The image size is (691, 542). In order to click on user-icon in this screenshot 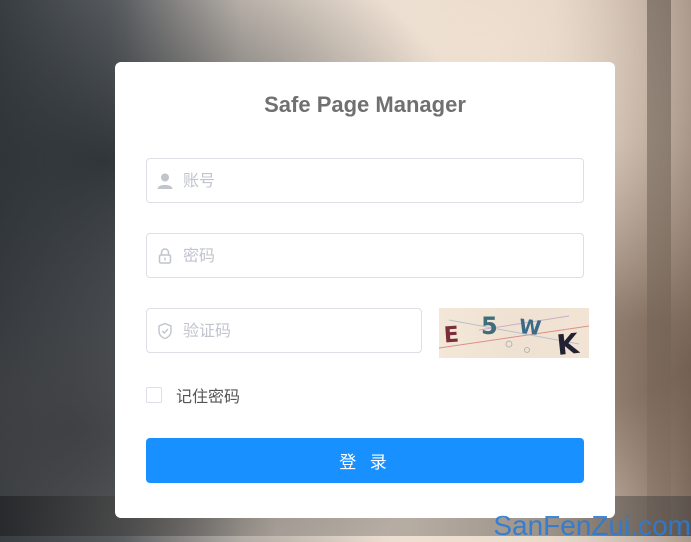, I will do `click(165, 181)`.